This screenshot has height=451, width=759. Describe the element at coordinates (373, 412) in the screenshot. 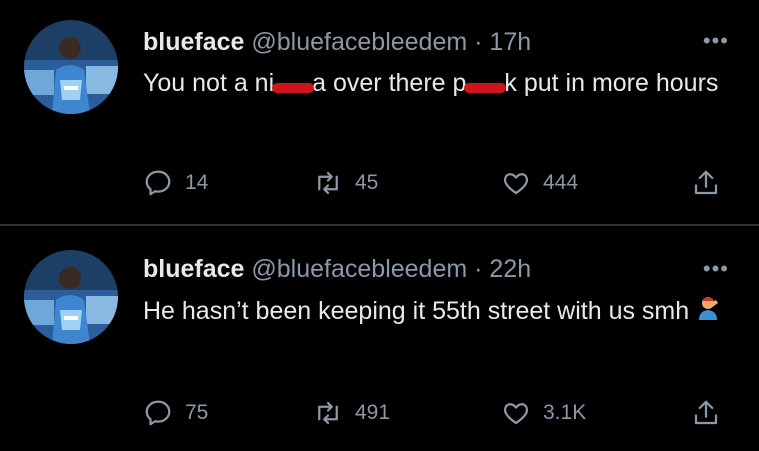

I see `retweet-count: 491` at that location.